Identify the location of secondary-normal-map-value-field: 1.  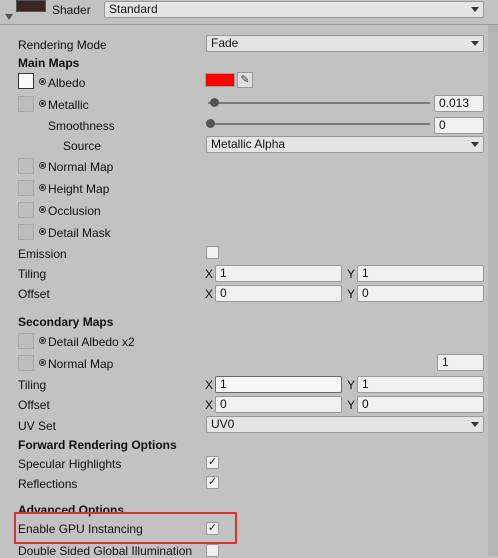
(460, 362).